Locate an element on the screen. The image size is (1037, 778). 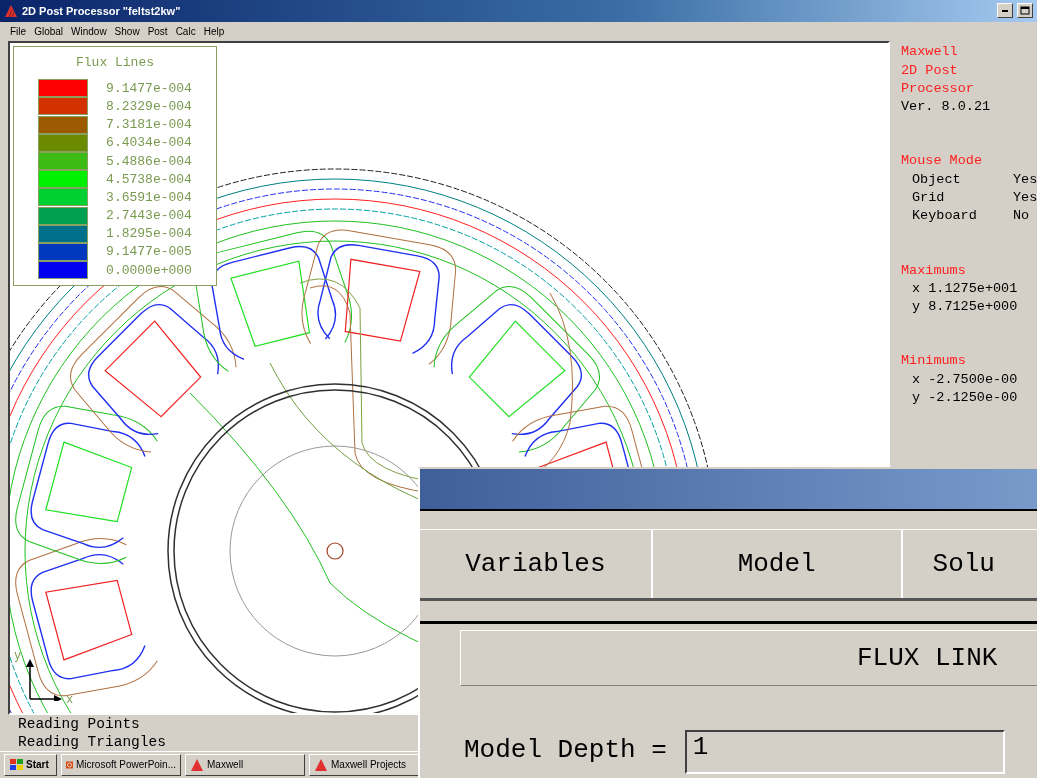
input-field: 1 is located at coordinates (844, 752).